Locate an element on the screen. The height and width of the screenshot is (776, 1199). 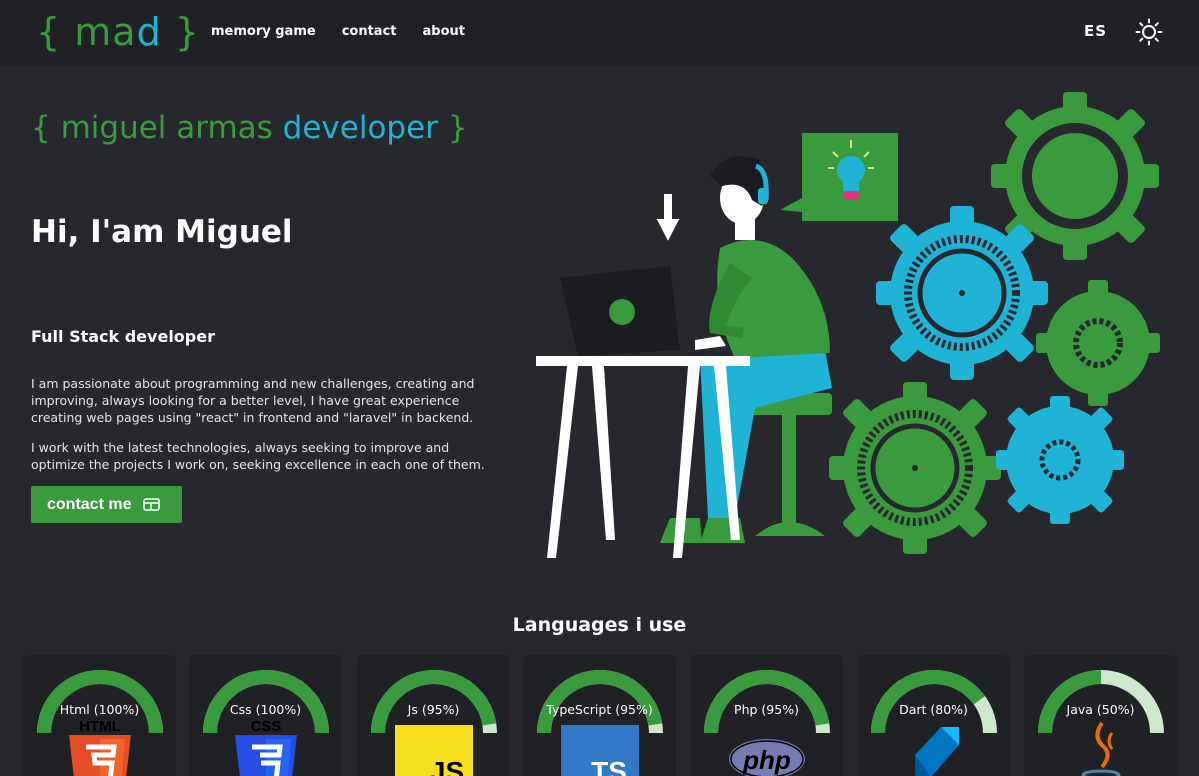
contact-me-button: contact me is located at coordinates (106, 504).